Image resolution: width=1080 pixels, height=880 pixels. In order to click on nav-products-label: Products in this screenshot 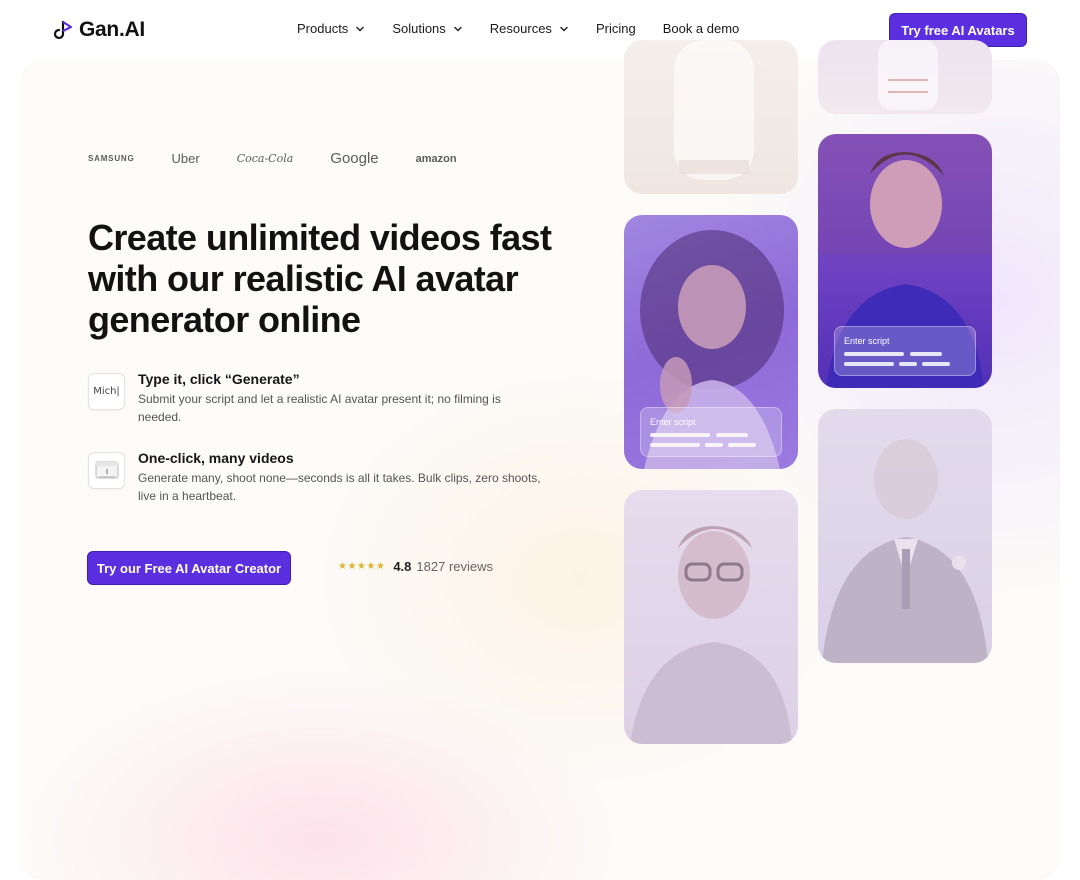, I will do `click(323, 28)`.